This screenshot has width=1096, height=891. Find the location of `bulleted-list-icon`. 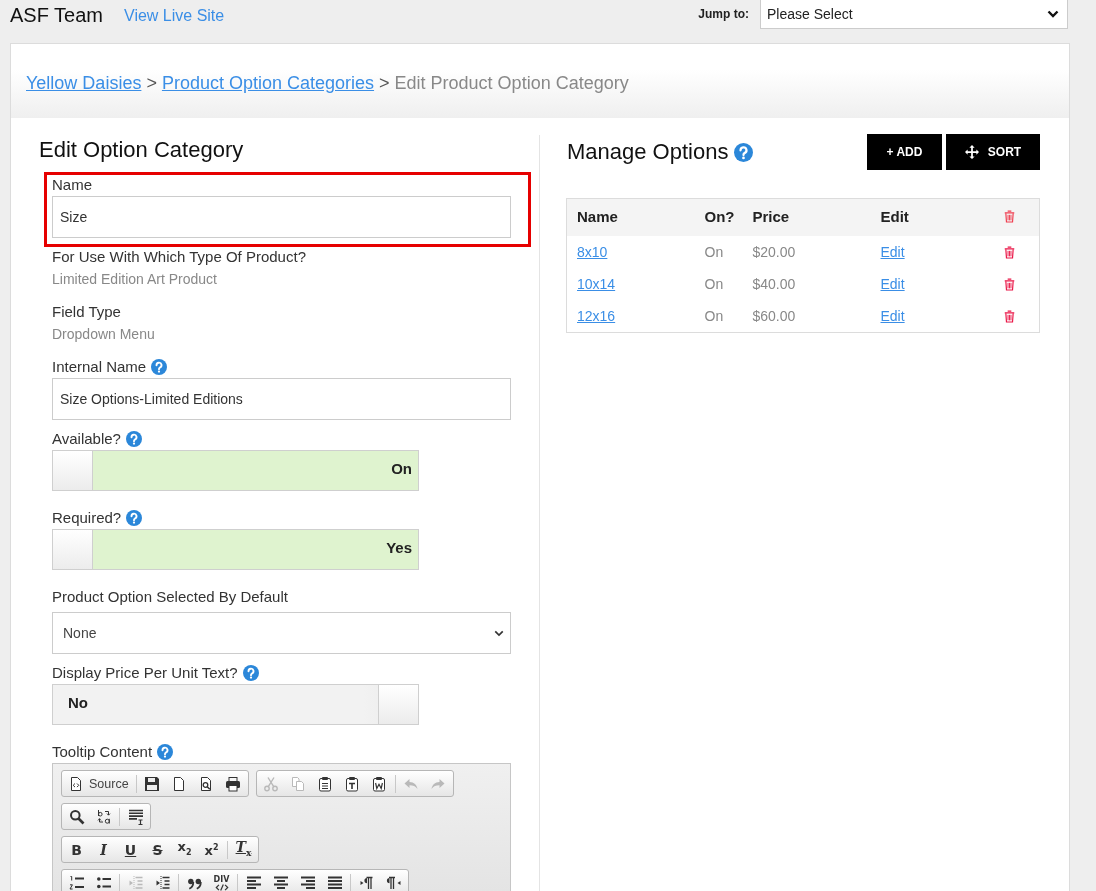

bulleted-list-icon is located at coordinates (103, 882).